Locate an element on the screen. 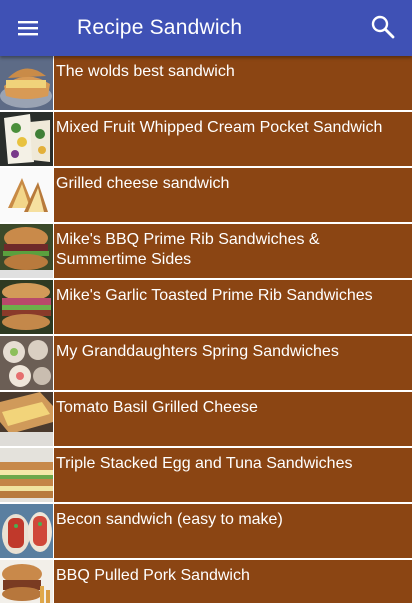 The image size is (412, 603). recipe-title: Triple Stacked Egg and Tuna Sandwiches is located at coordinates (204, 463).